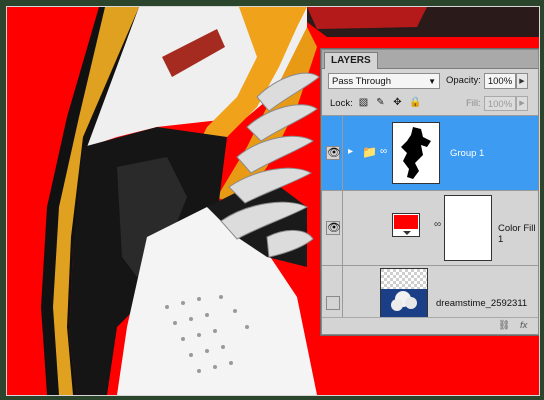  I want to click on panel-tab-bar: LAYERS, so click(430, 59).